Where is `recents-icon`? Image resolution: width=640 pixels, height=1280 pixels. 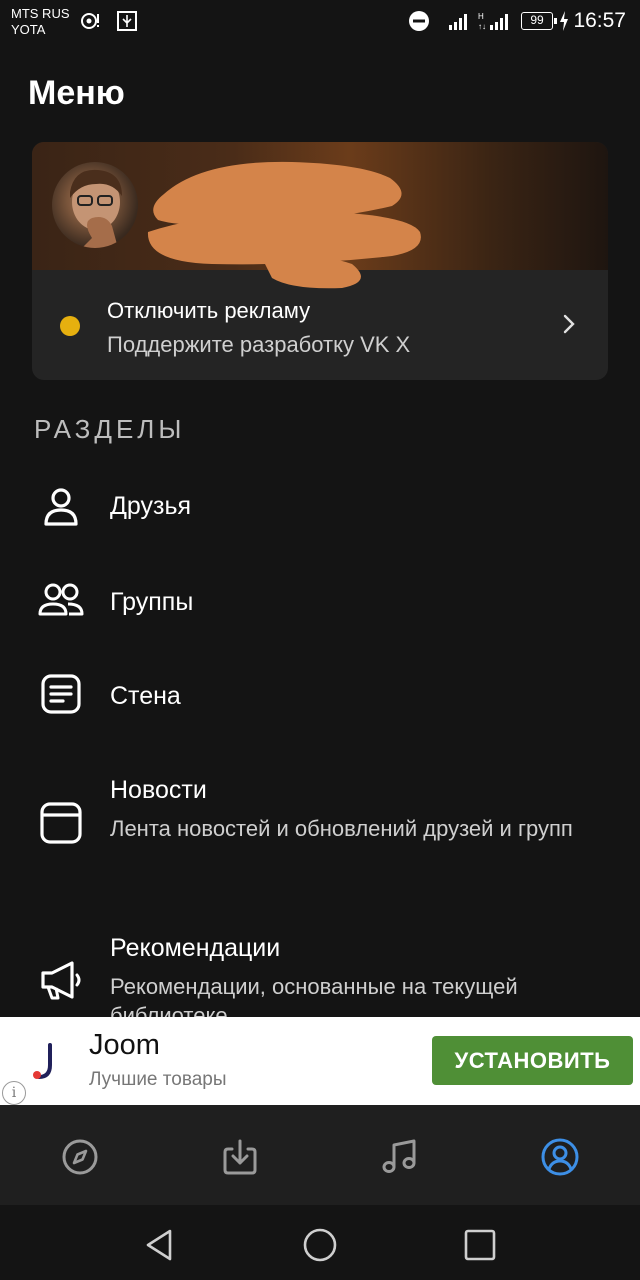
recents-icon is located at coordinates (480, 1245).